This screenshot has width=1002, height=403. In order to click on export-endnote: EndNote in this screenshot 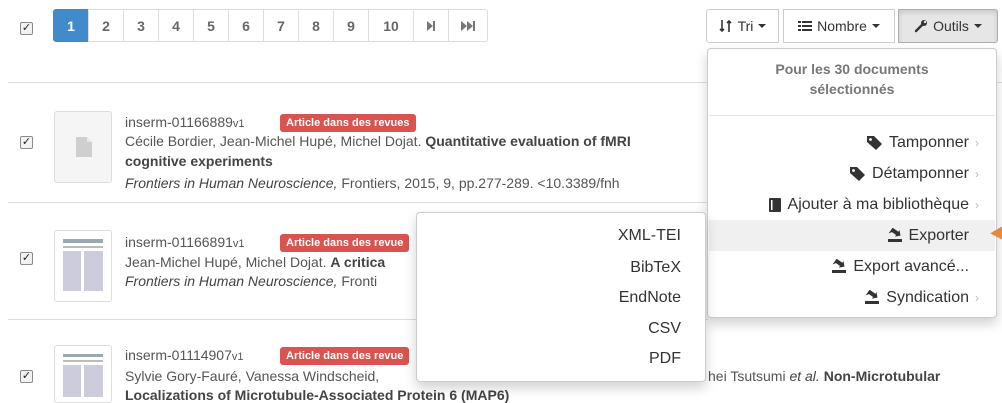, I will do `click(650, 298)`.